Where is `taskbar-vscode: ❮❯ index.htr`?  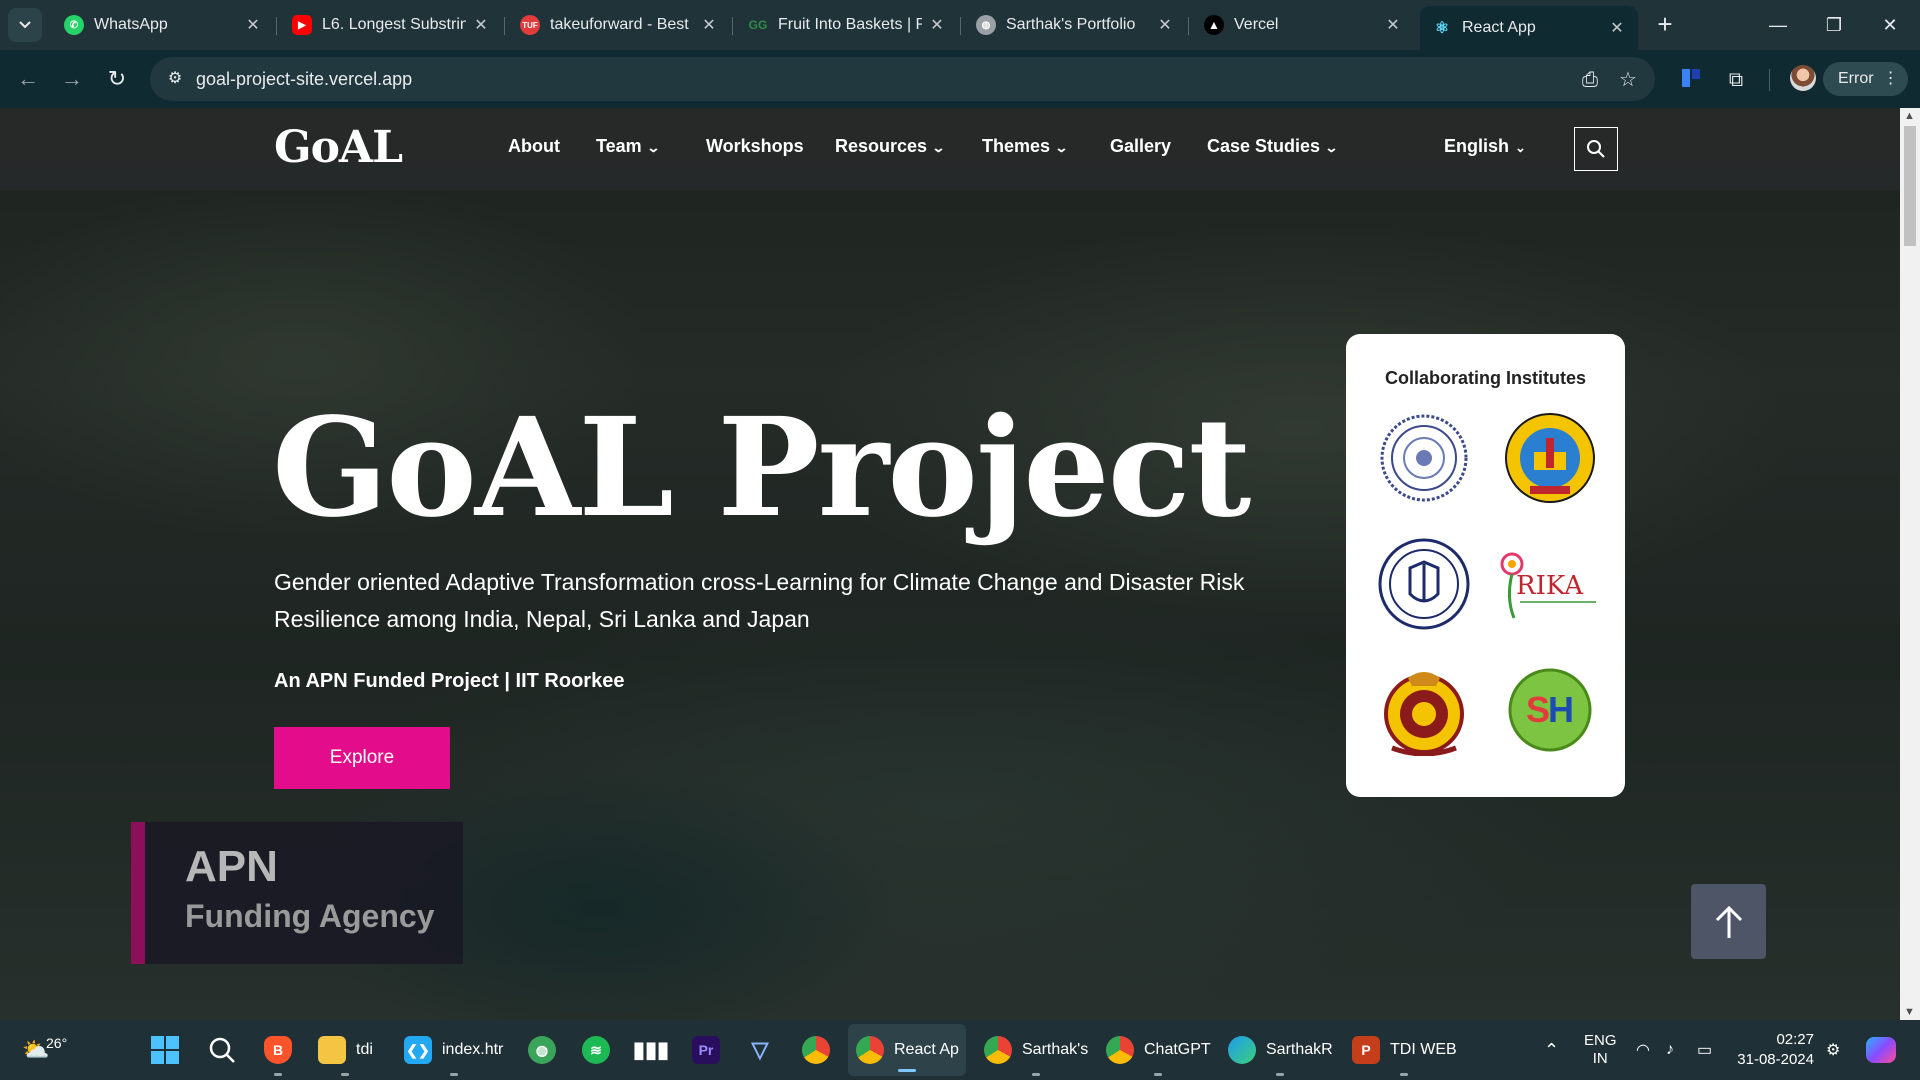 taskbar-vscode: ❮❯ index.htr is located at coordinates (453, 1050).